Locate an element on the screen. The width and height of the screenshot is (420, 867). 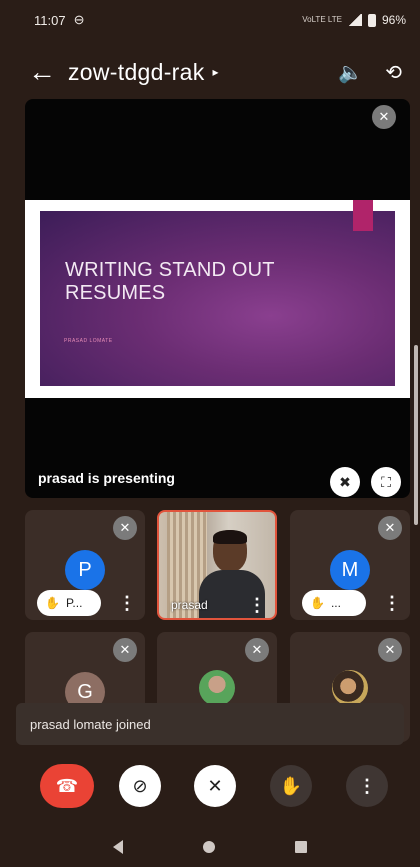
slide-author: PRASAD LOMATE is located at coordinates (88, 341).